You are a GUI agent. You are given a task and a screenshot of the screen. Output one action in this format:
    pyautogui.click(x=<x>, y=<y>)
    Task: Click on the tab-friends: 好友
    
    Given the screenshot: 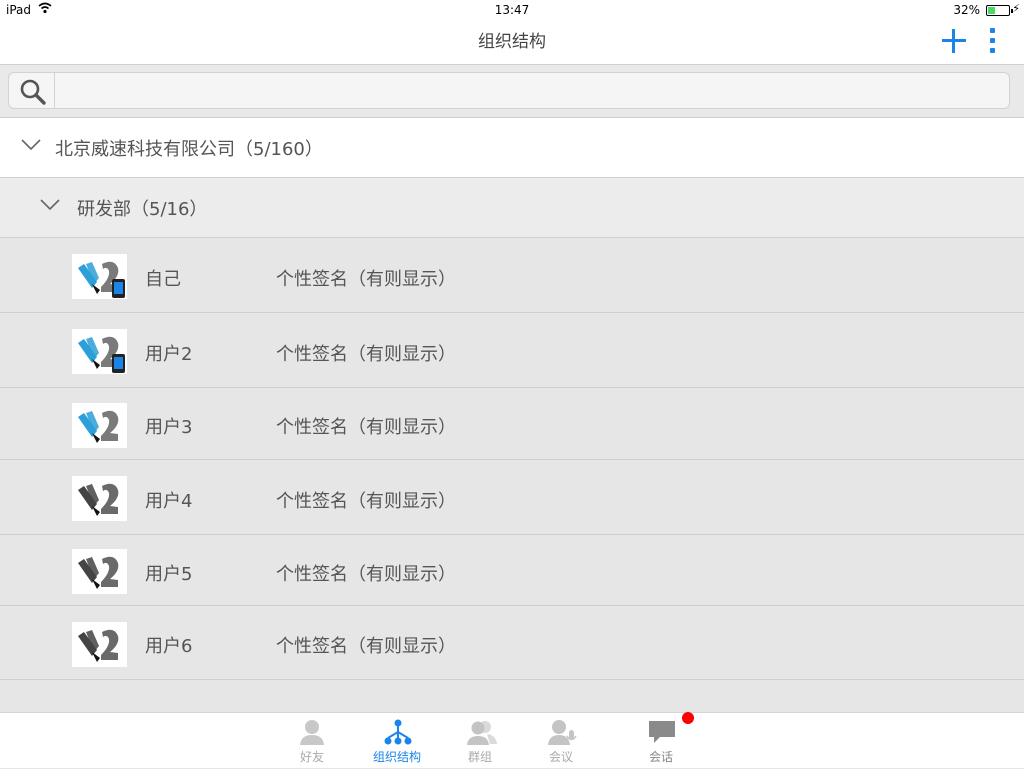 What is the action you would take?
    pyautogui.click(x=312, y=741)
    